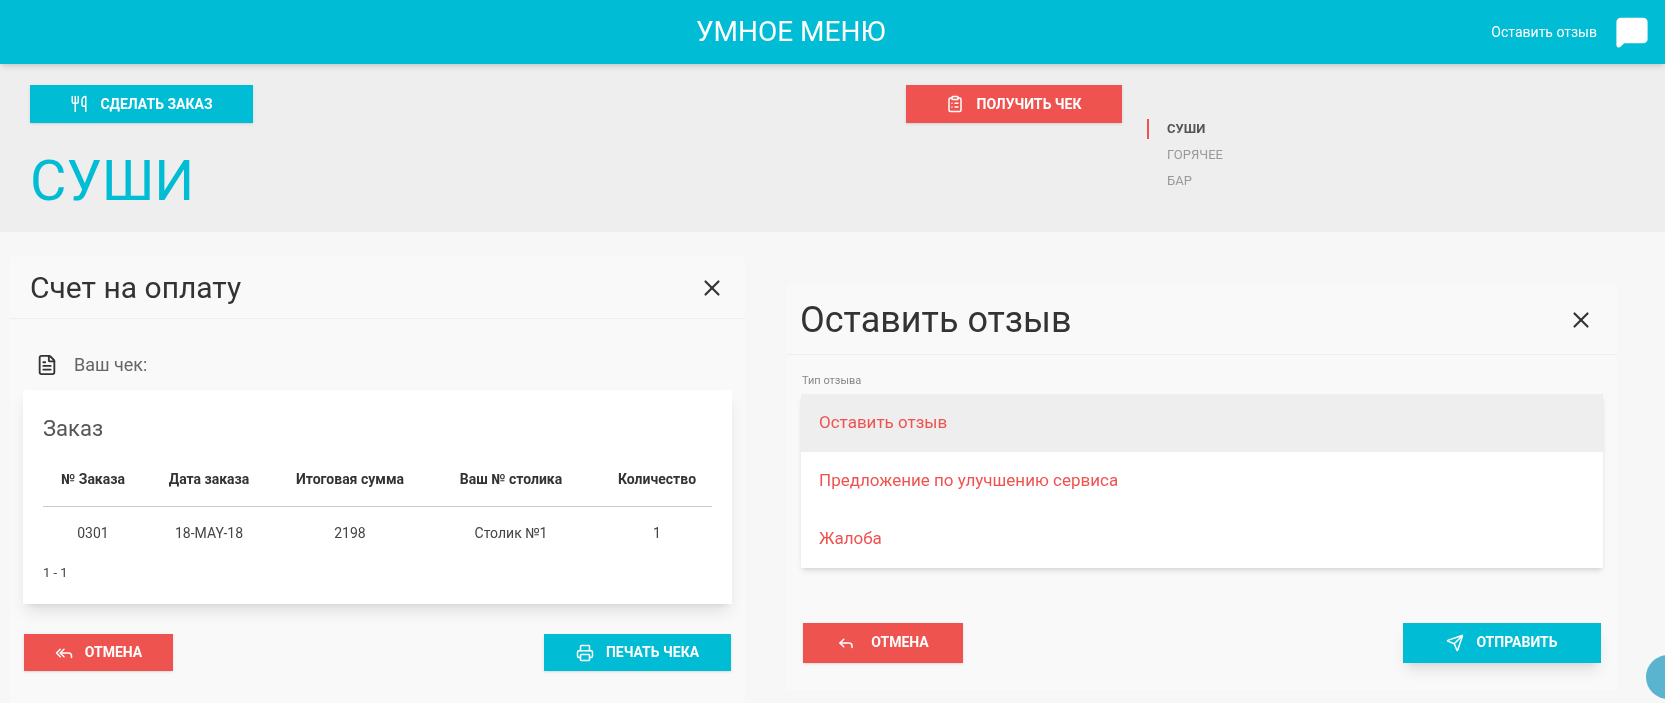  I want to click on dropdown-option: Предложение по улучшению сервиса, so click(1202, 480).